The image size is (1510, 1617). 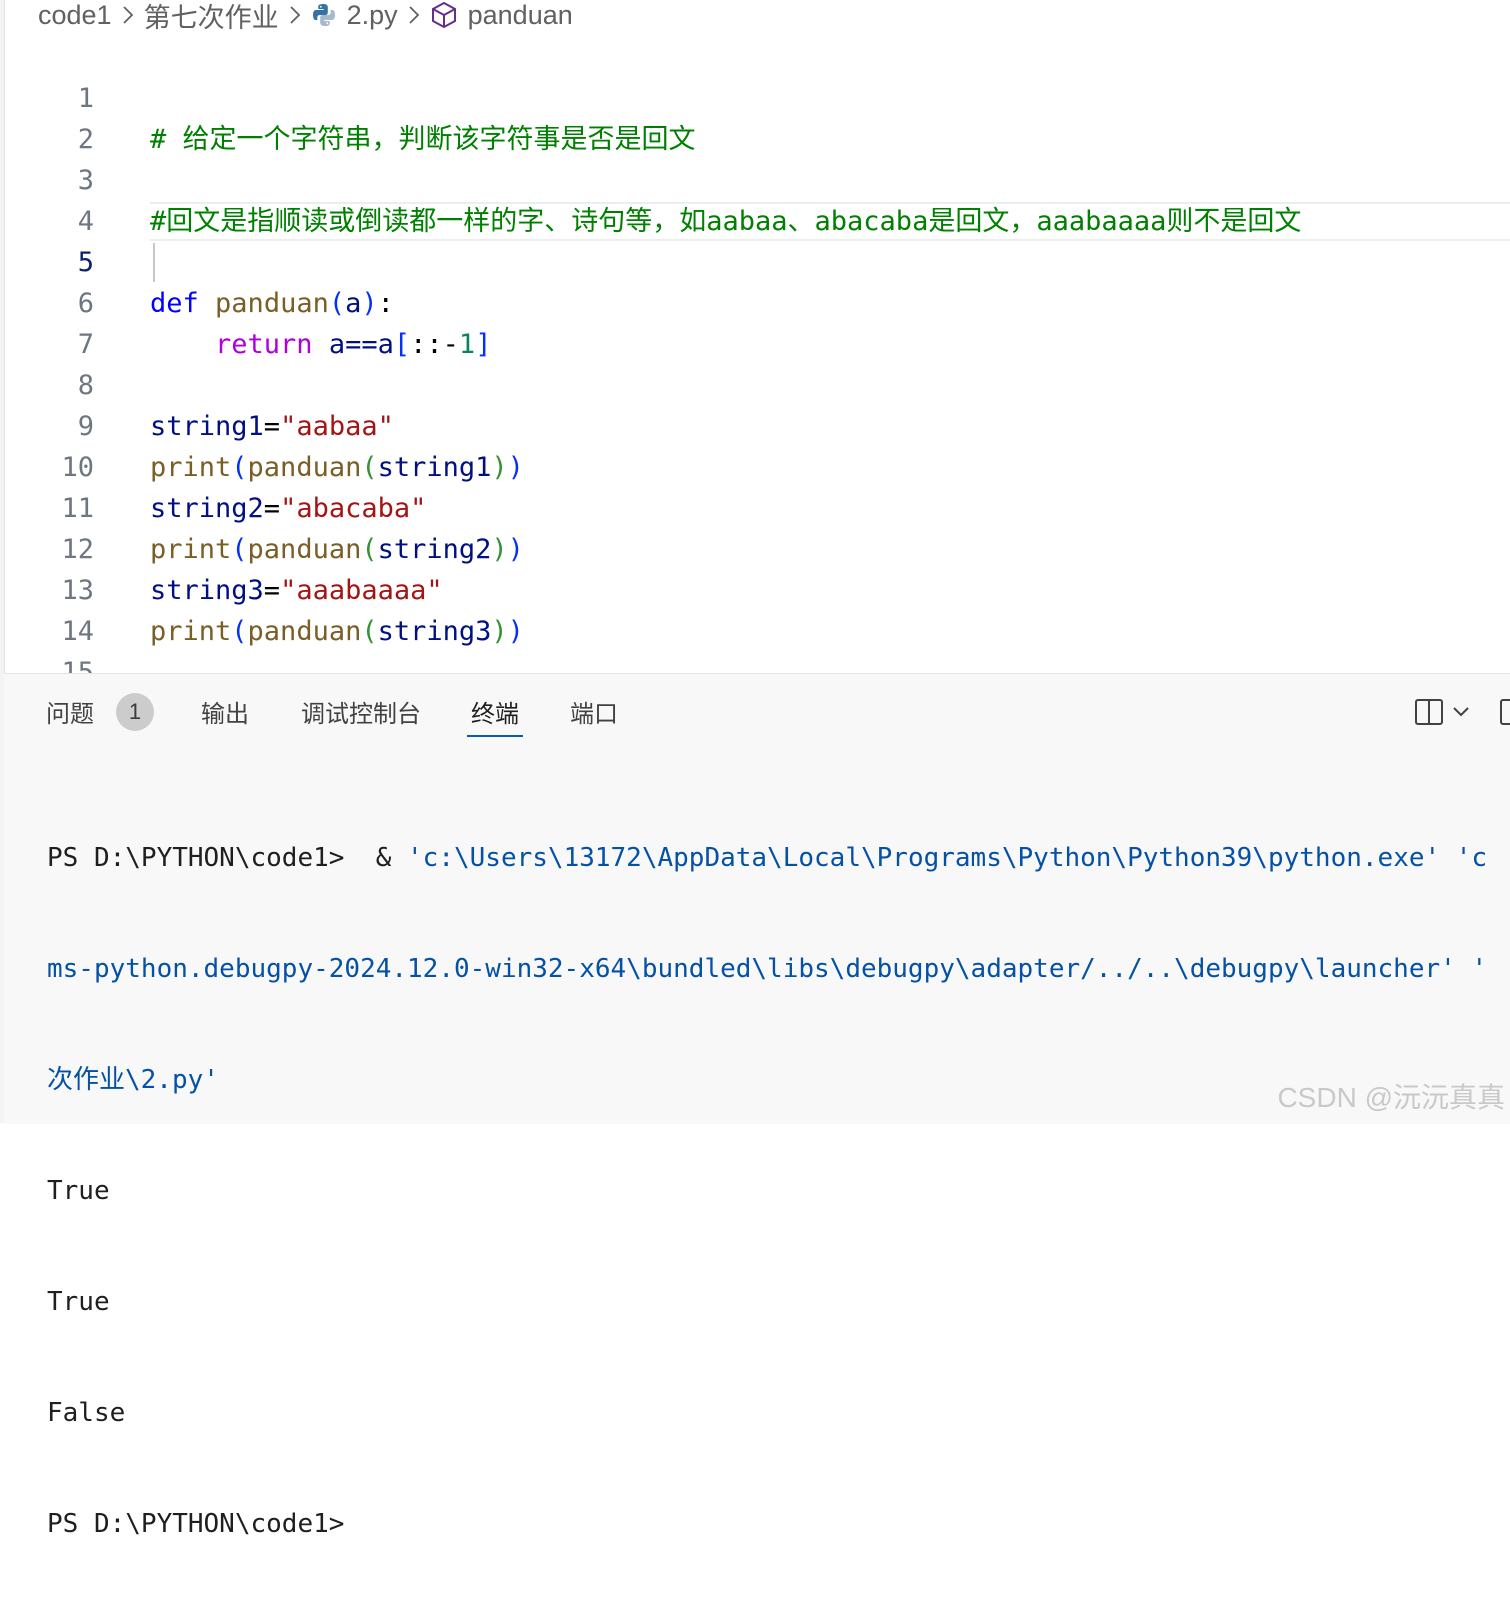 I want to click on terminal-output-line: False, so click(x=86, y=1413).